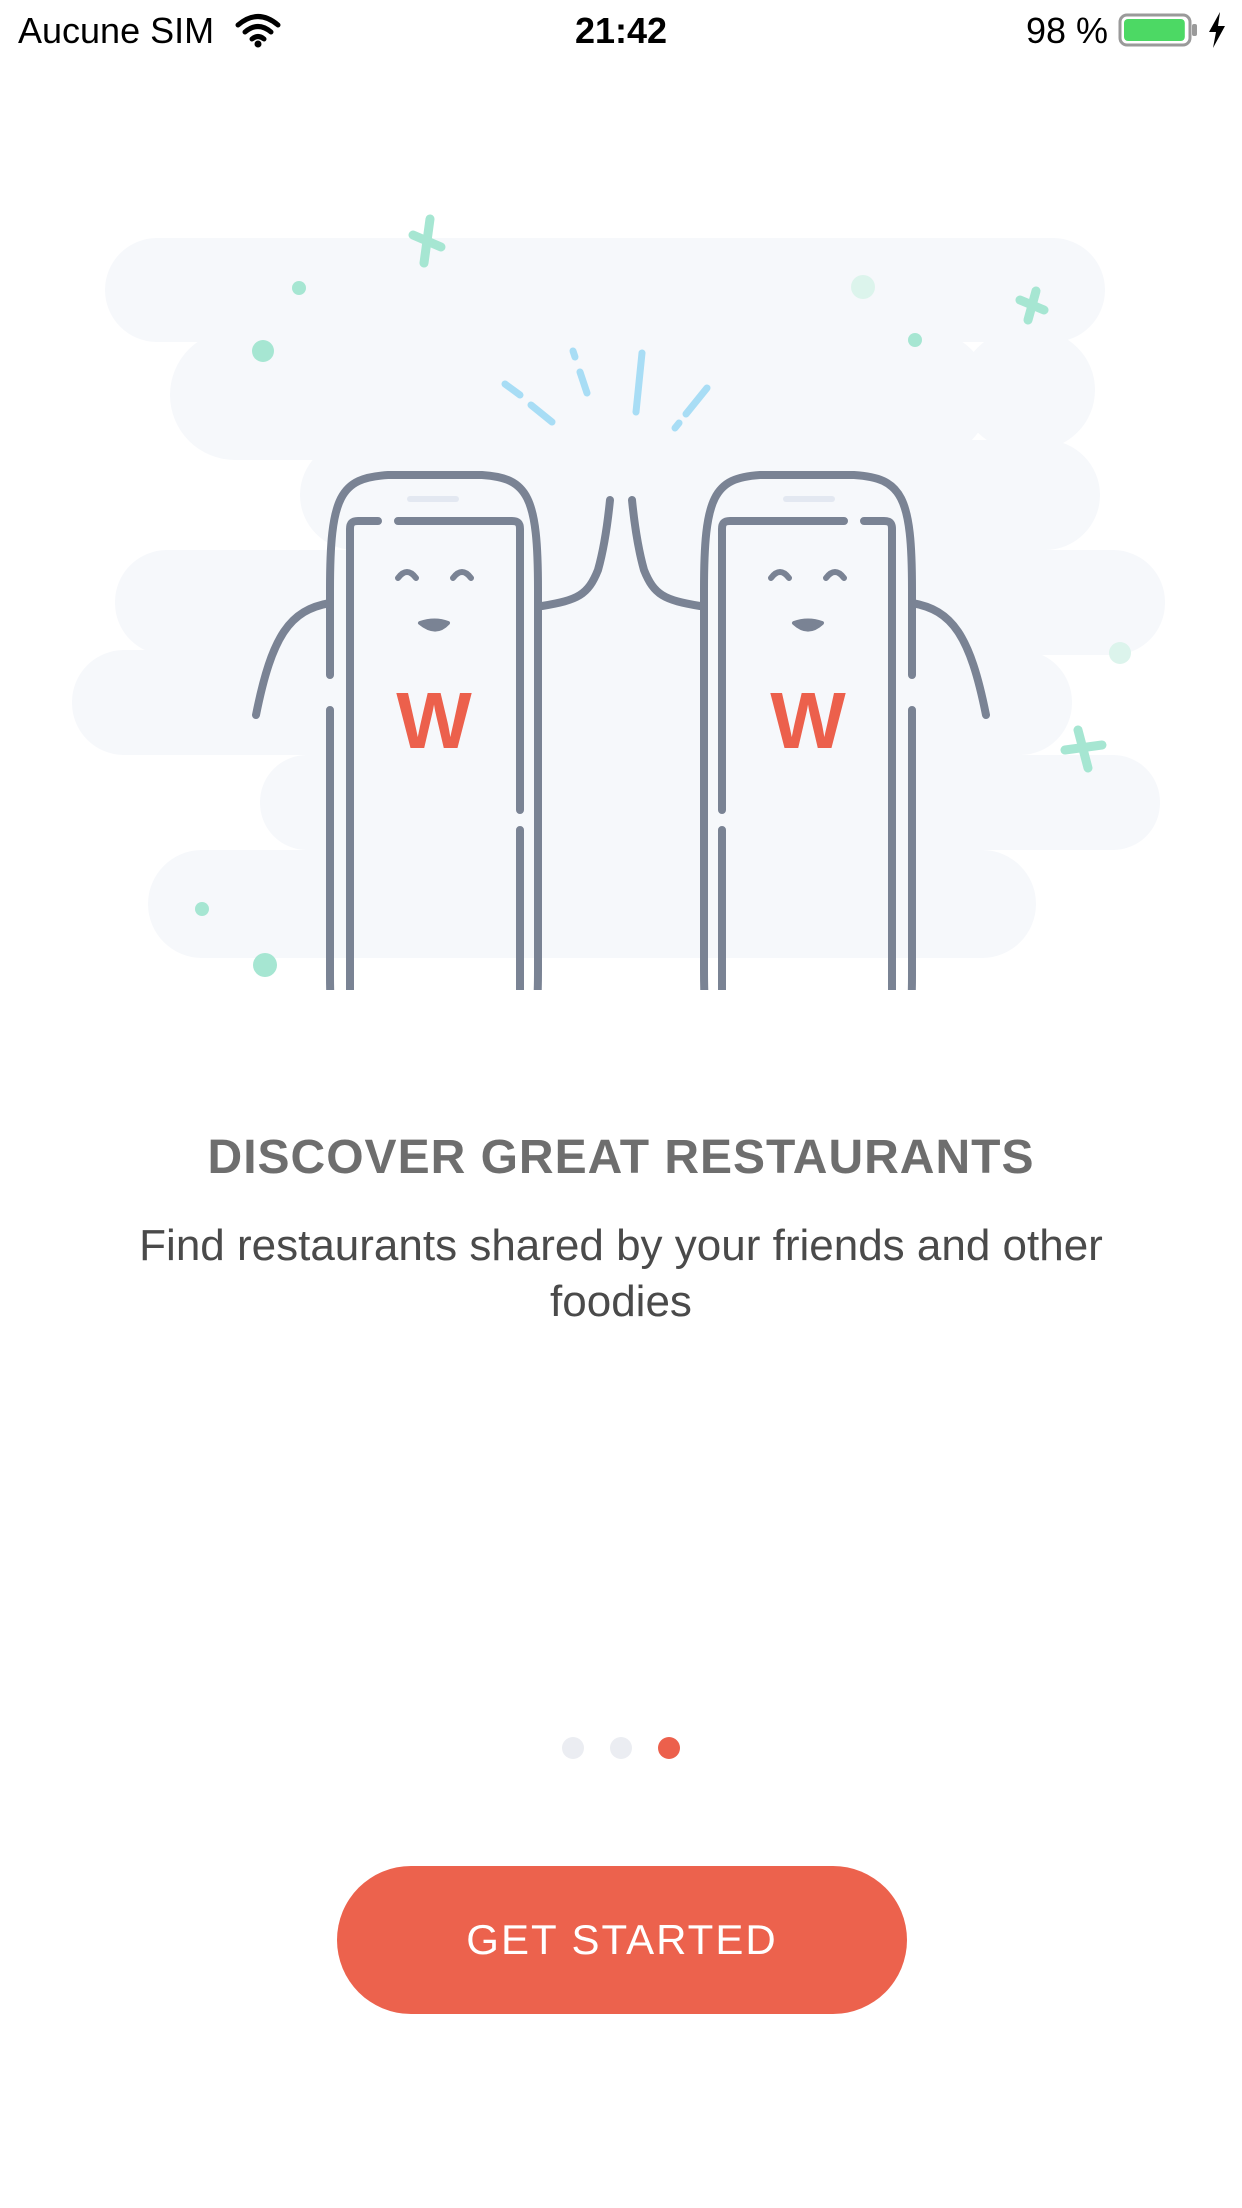  I want to click on battery-percent: 98 %, so click(1066, 30).